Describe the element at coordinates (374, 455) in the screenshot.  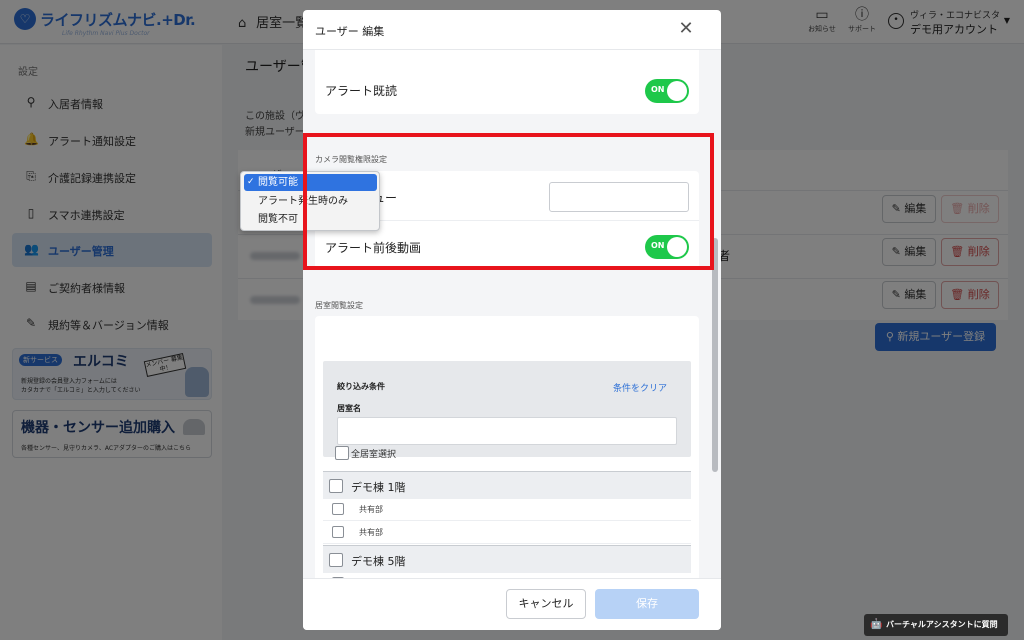
I see `select-all-label: 全居室選択` at that location.